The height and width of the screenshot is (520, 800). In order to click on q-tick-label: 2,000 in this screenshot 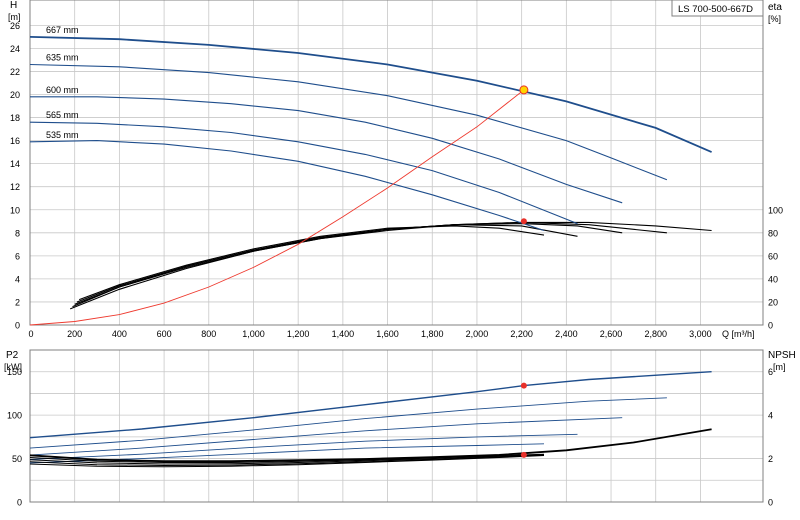, I will do `click(477, 334)`.